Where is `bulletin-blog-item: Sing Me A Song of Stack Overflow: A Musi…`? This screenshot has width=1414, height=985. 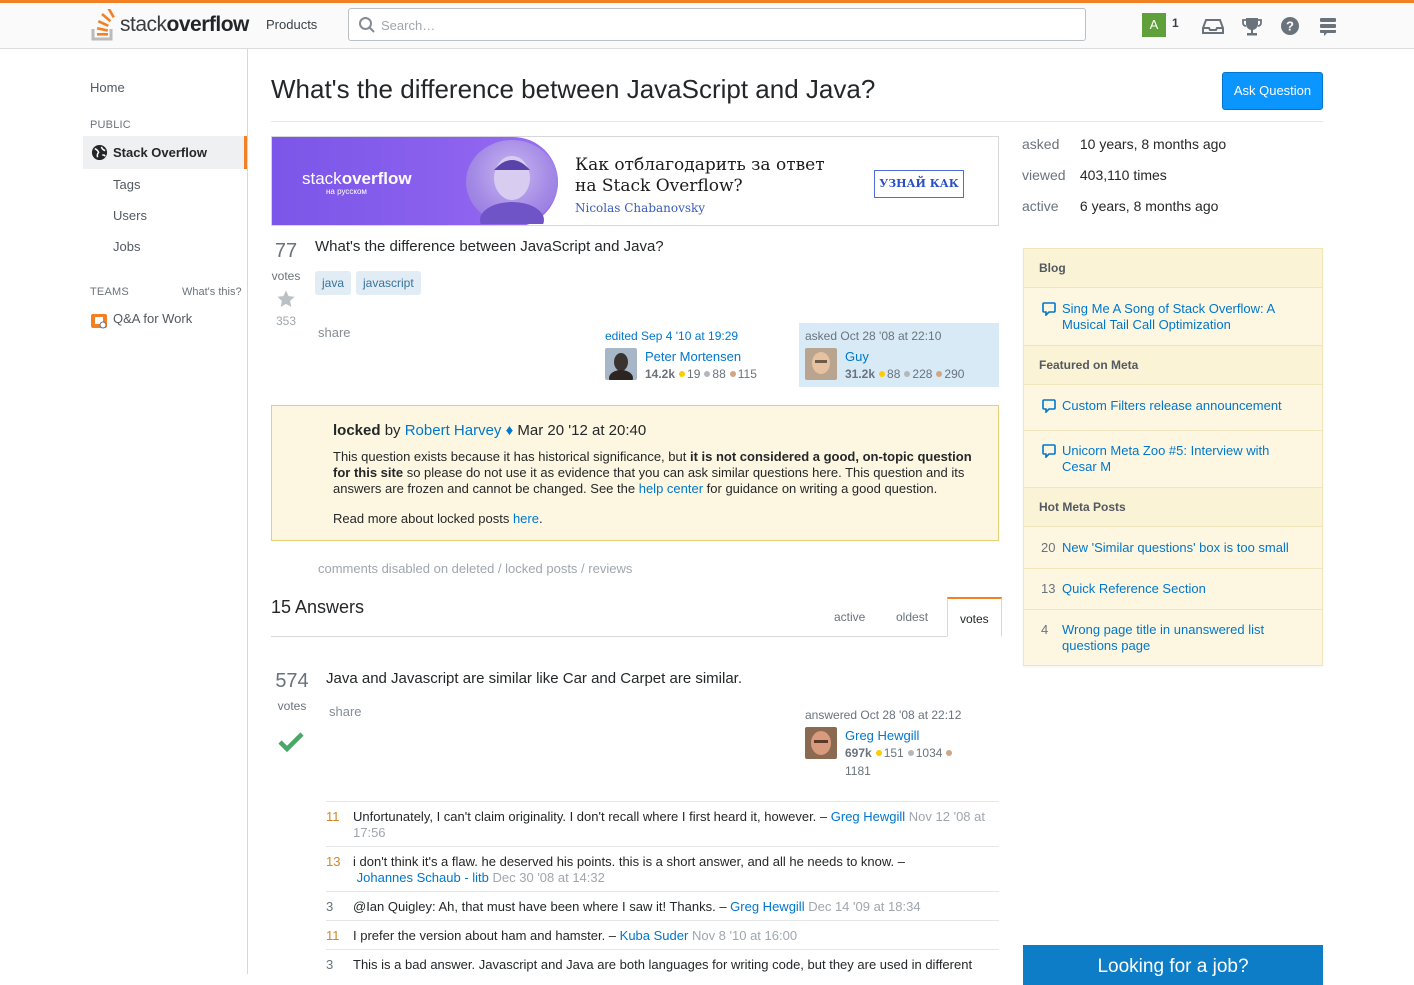 bulletin-blog-item: Sing Me A Song of Stack Overflow: A Musi… is located at coordinates (1173, 317).